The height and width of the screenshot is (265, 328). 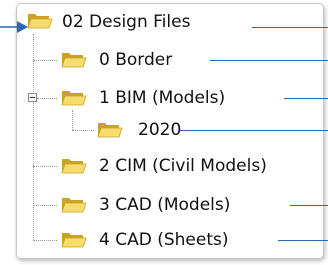 What do you see at coordinates (14, 25) in the screenshot?
I see `callout-arrow-icon` at bounding box center [14, 25].